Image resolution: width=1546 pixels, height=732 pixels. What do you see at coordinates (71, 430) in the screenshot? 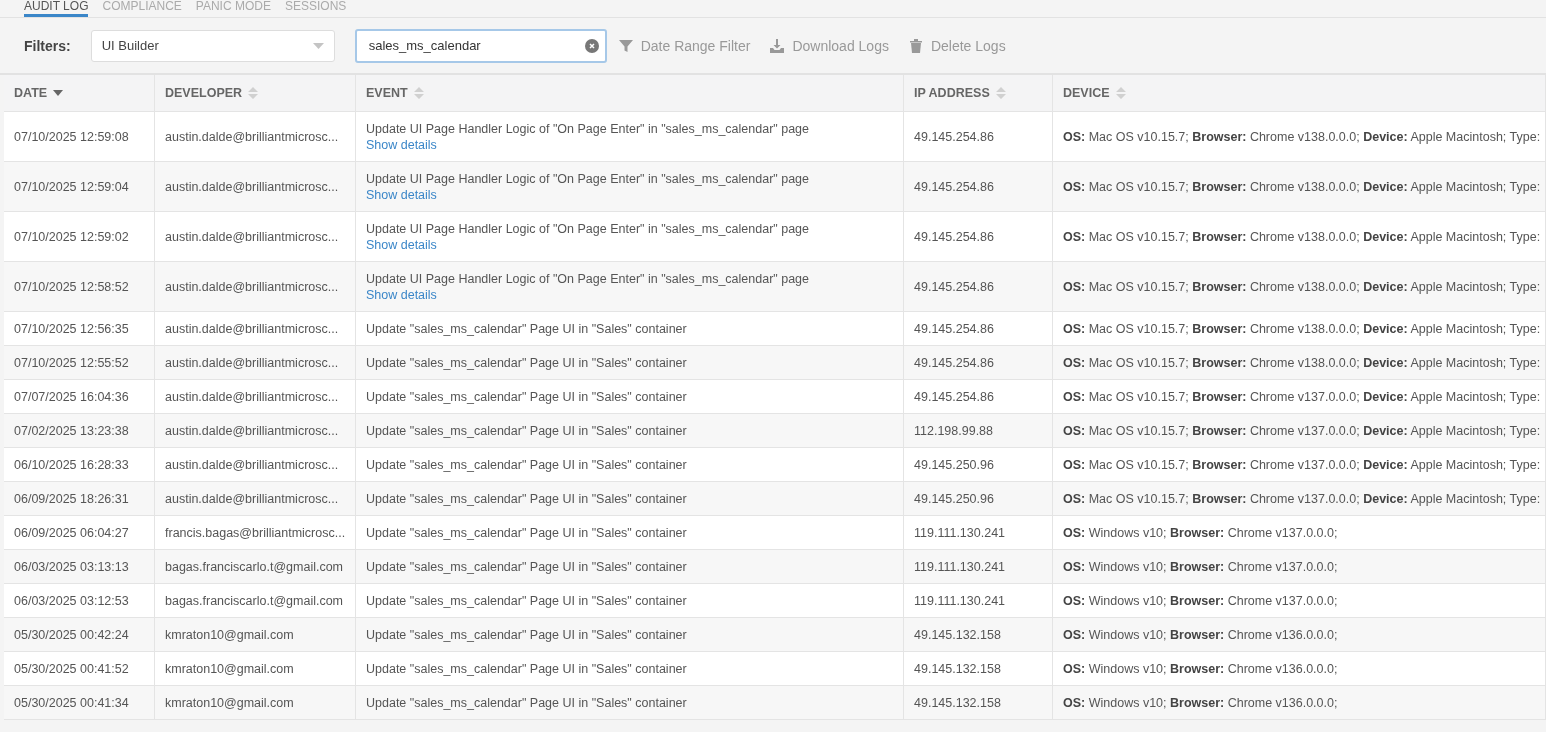
I see `date-text: 07/02/2025 13:23:38` at bounding box center [71, 430].